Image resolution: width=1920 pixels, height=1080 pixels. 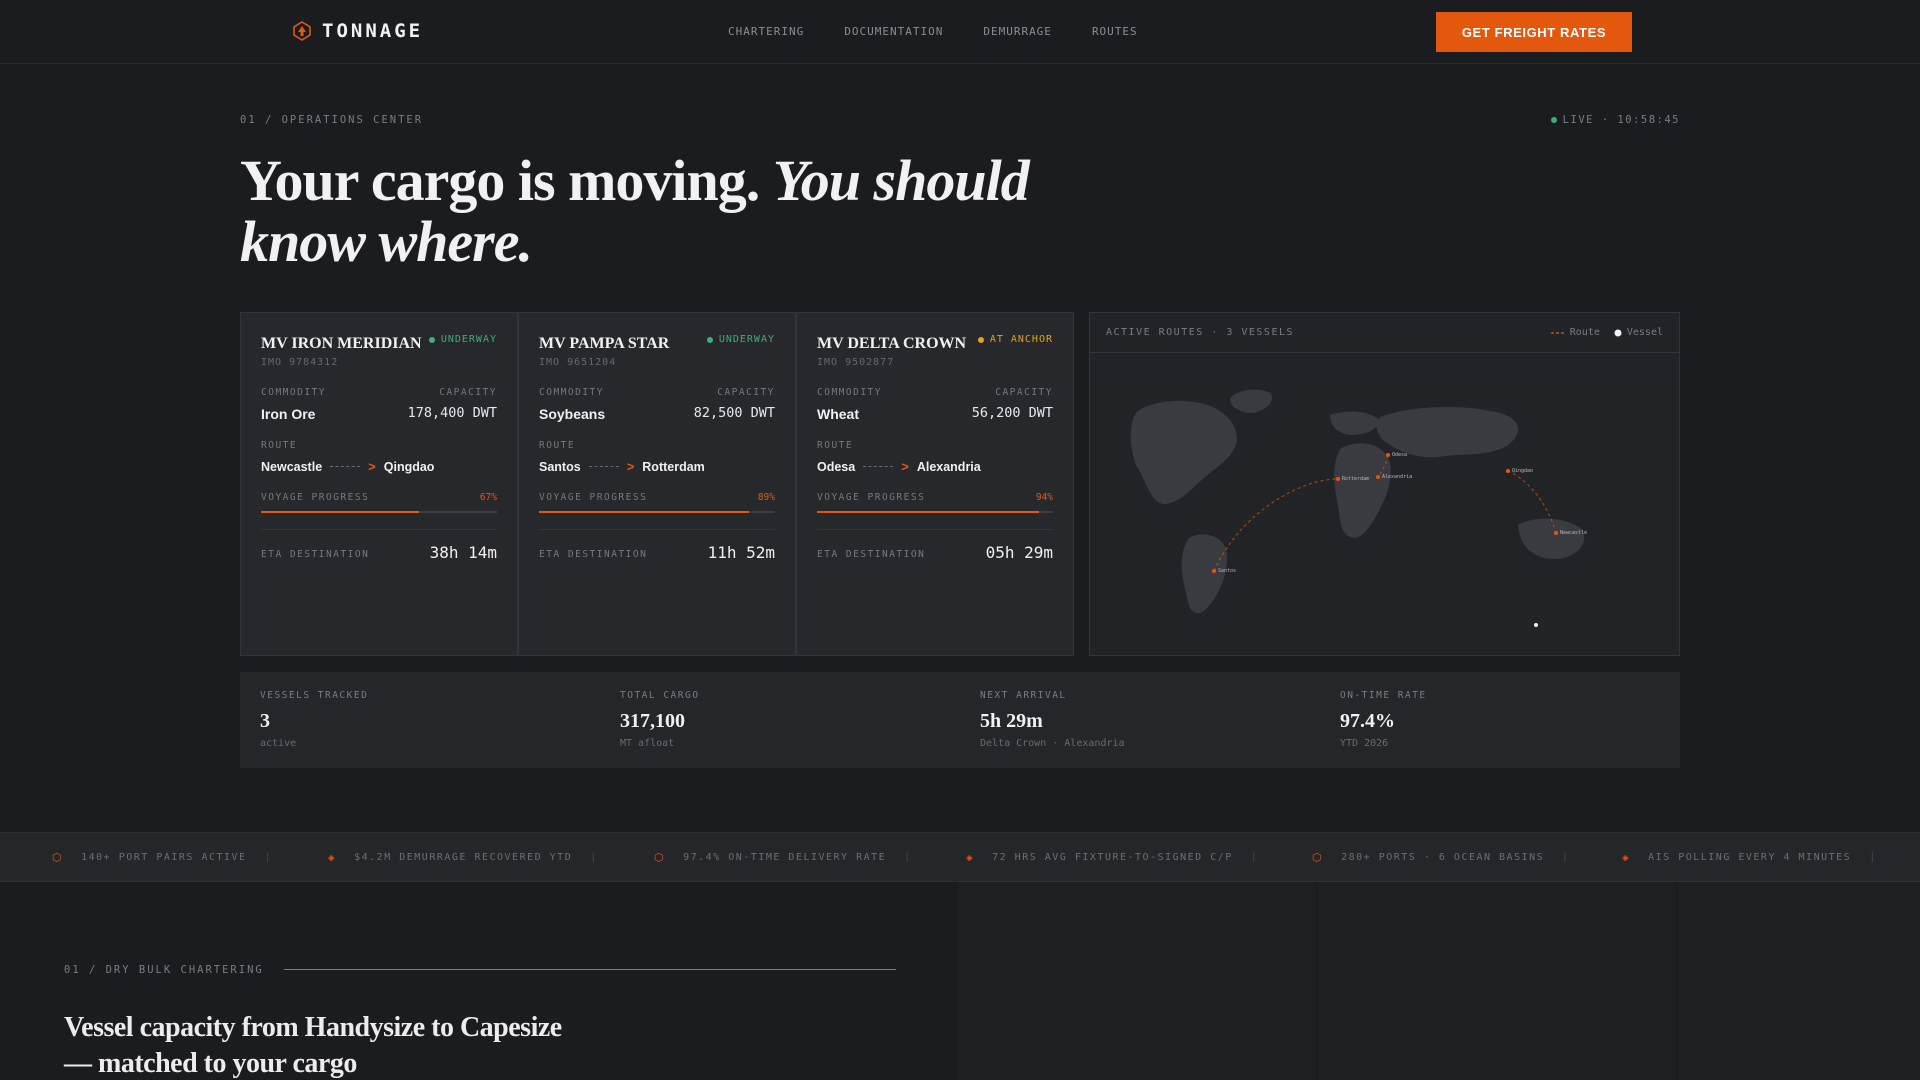 I want to click on progress-percent: 67%, so click(x=488, y=497).